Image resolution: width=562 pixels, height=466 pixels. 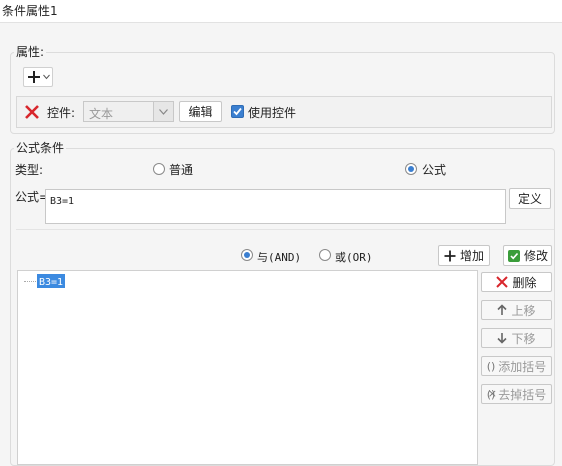 I want to click on condition-item-text: B3=1, so click(x=51, y=282).